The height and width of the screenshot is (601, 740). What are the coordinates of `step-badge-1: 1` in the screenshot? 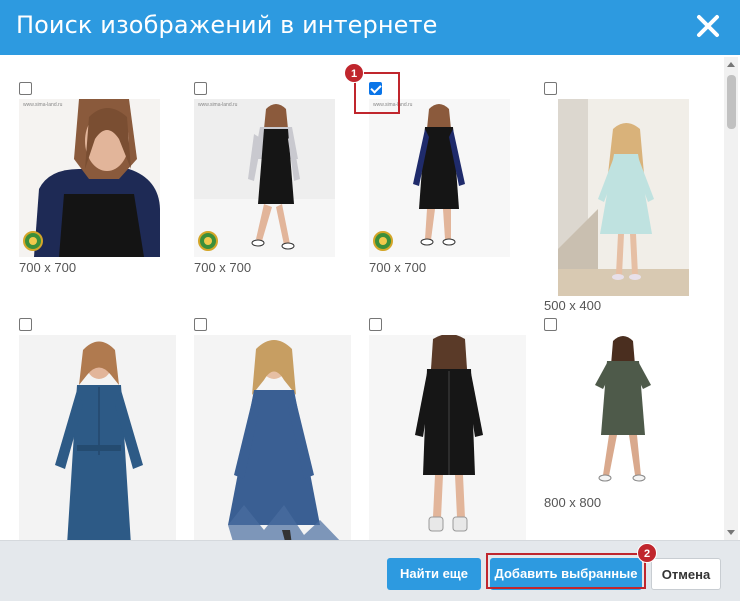 It's located at (354, 73).